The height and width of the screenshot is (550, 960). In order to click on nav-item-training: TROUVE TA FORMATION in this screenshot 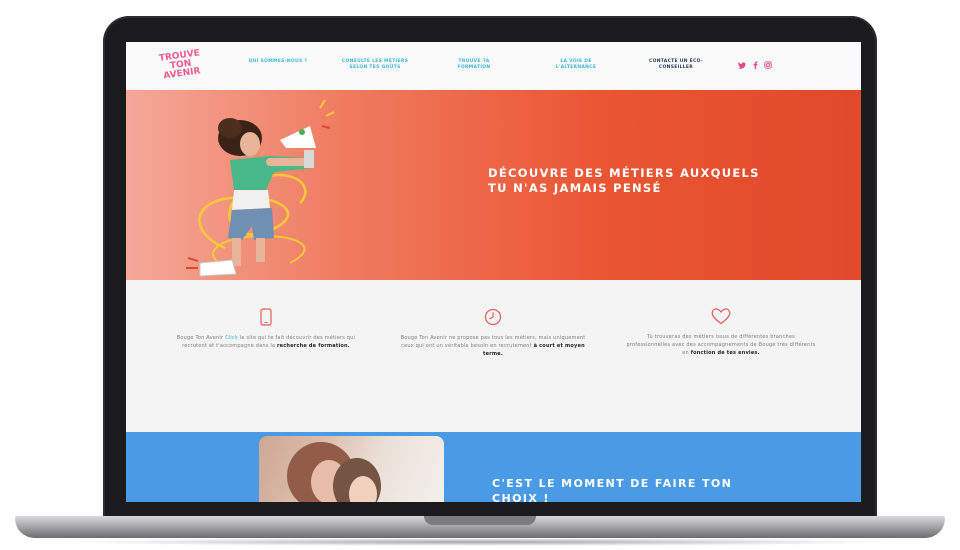, I will do `click(474, 65)`.